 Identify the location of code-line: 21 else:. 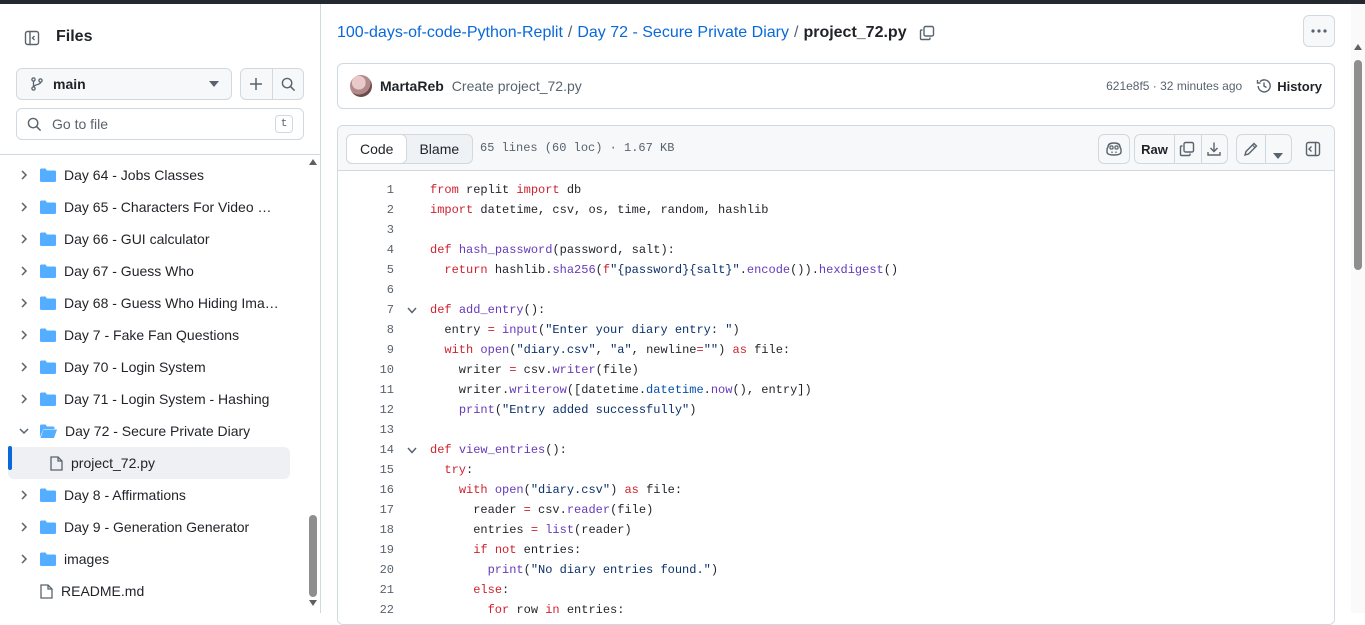
(836, 590).